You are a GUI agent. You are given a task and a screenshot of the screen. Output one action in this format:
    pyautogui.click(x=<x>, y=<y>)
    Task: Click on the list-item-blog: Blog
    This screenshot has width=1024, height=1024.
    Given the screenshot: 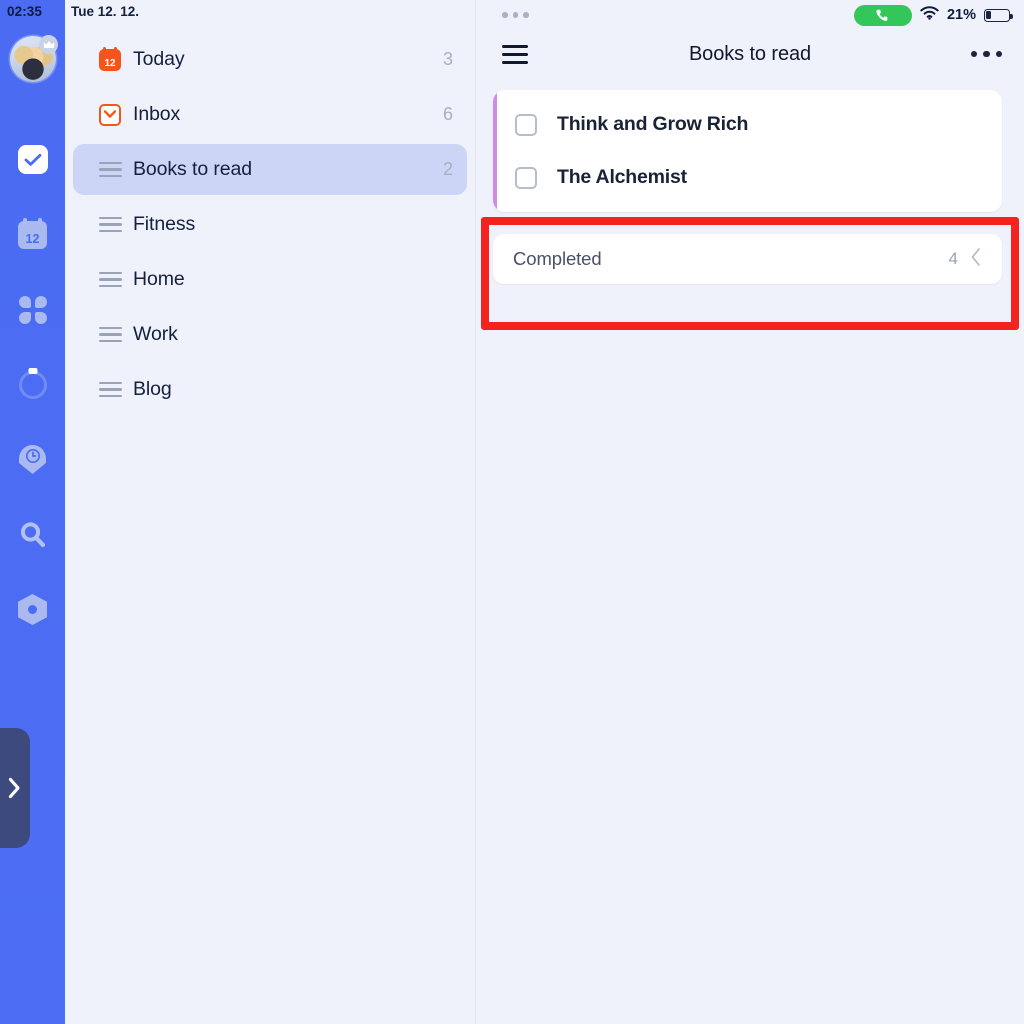 What is the action you would take?
    pyautogui.click(x=270, y=389)
    